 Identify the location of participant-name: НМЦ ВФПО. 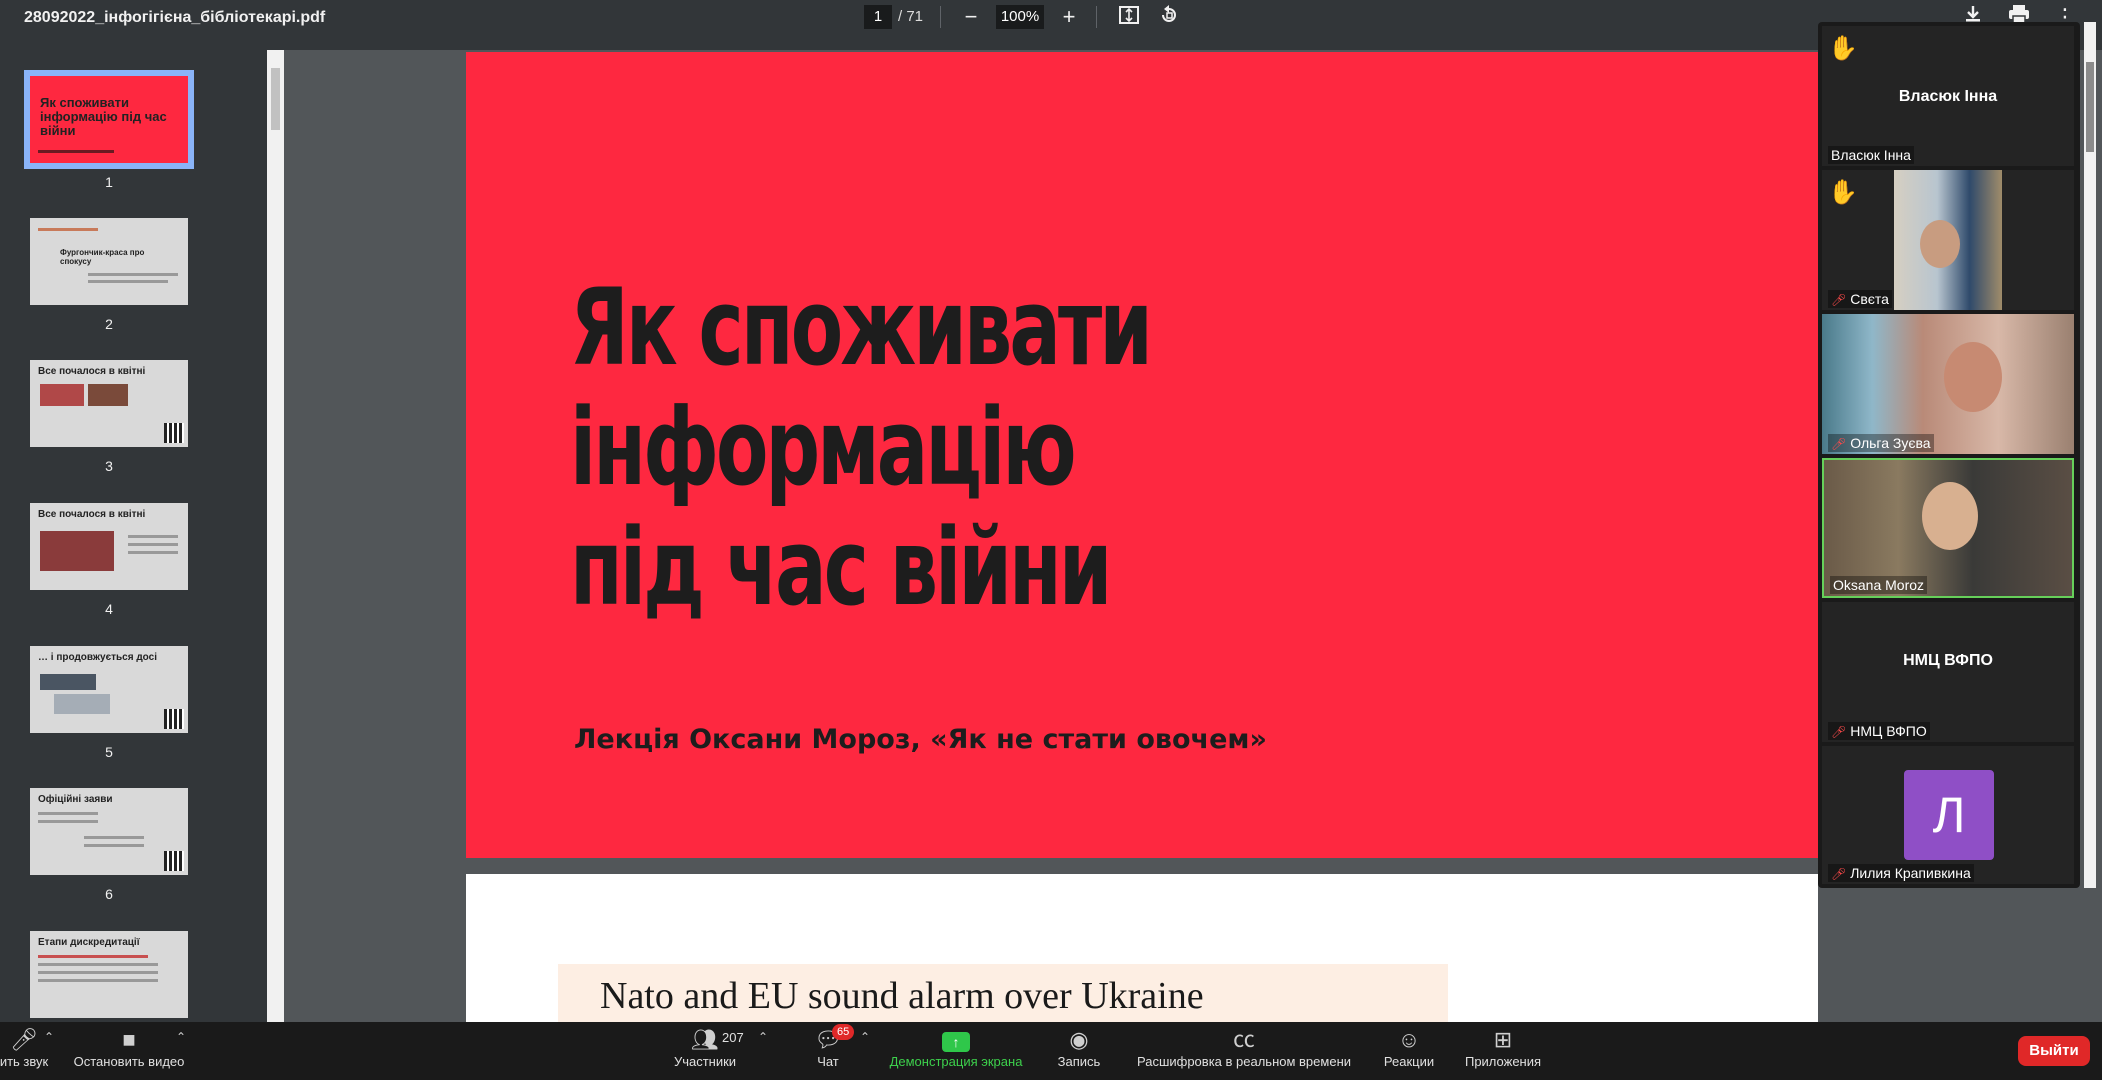
(1888, 731).